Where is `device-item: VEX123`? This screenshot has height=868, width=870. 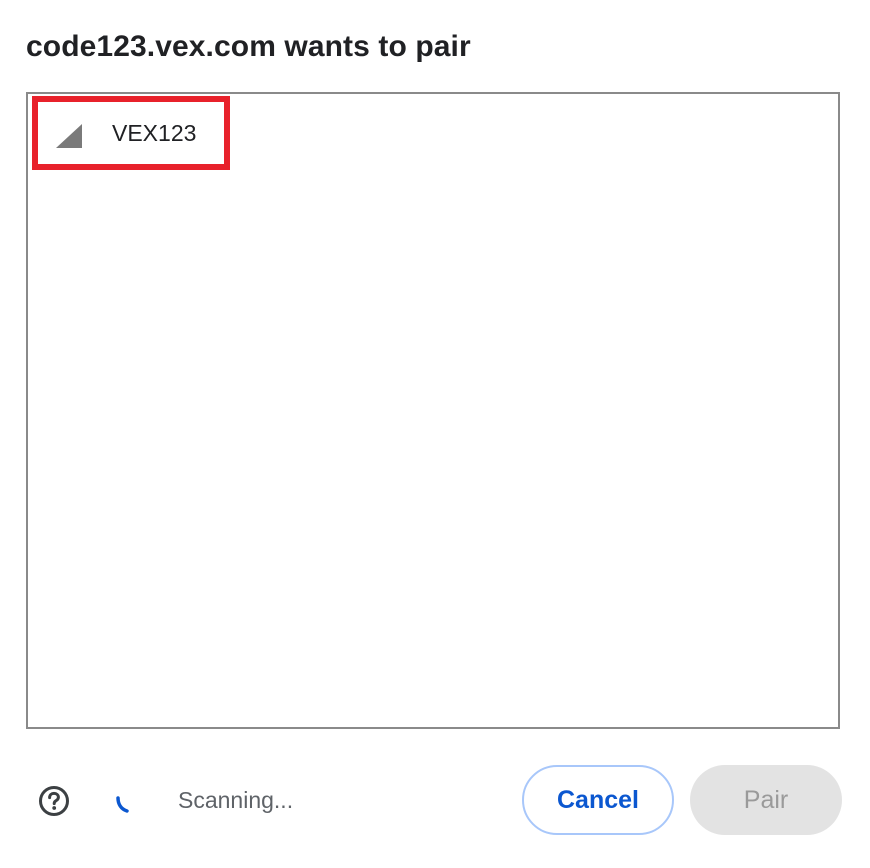 device-item: VEX123 is located at coordinates (131, 133).